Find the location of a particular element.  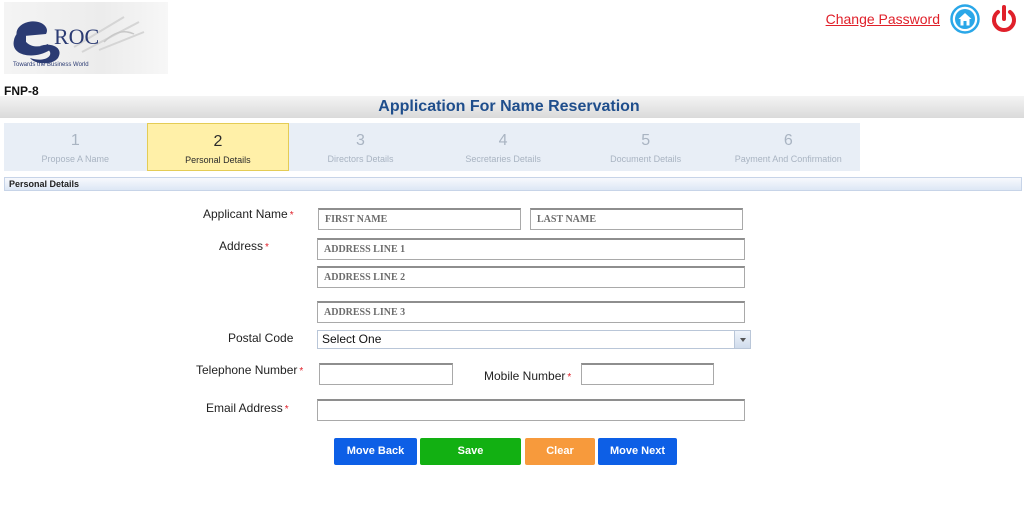

address-line2-input is located at coordinates (534, 277).